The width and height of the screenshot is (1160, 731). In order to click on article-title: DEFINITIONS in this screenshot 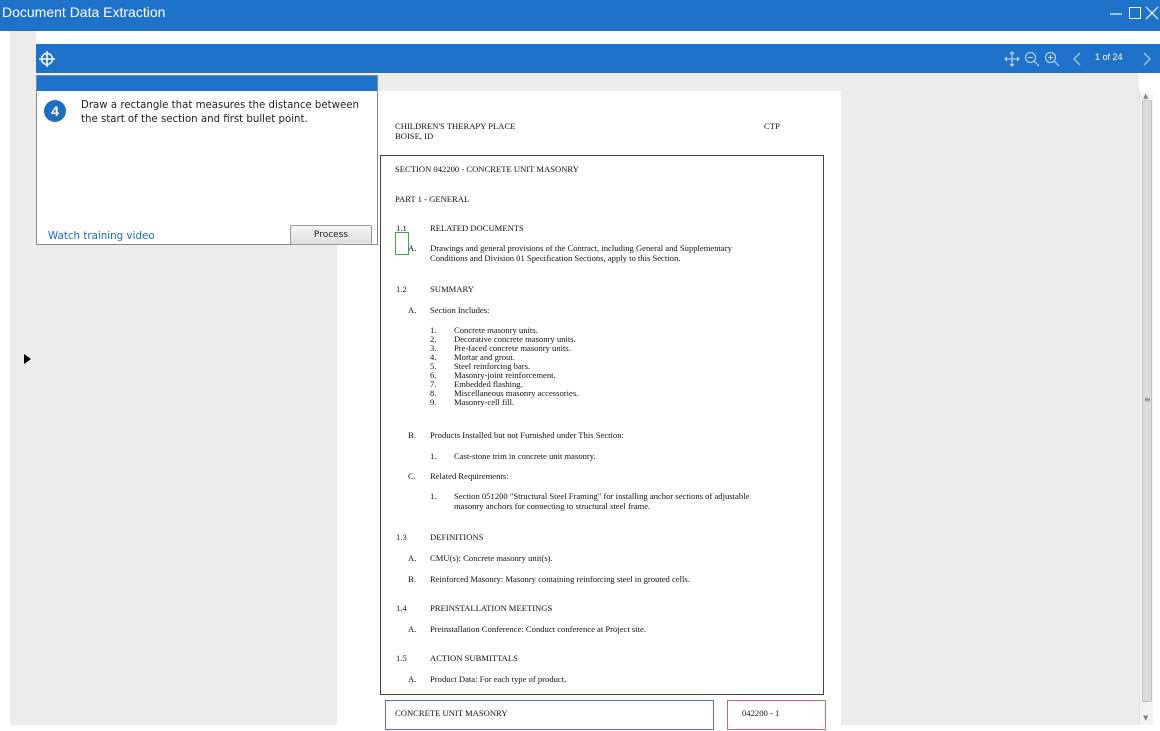, I will do `click(457, 537)`.